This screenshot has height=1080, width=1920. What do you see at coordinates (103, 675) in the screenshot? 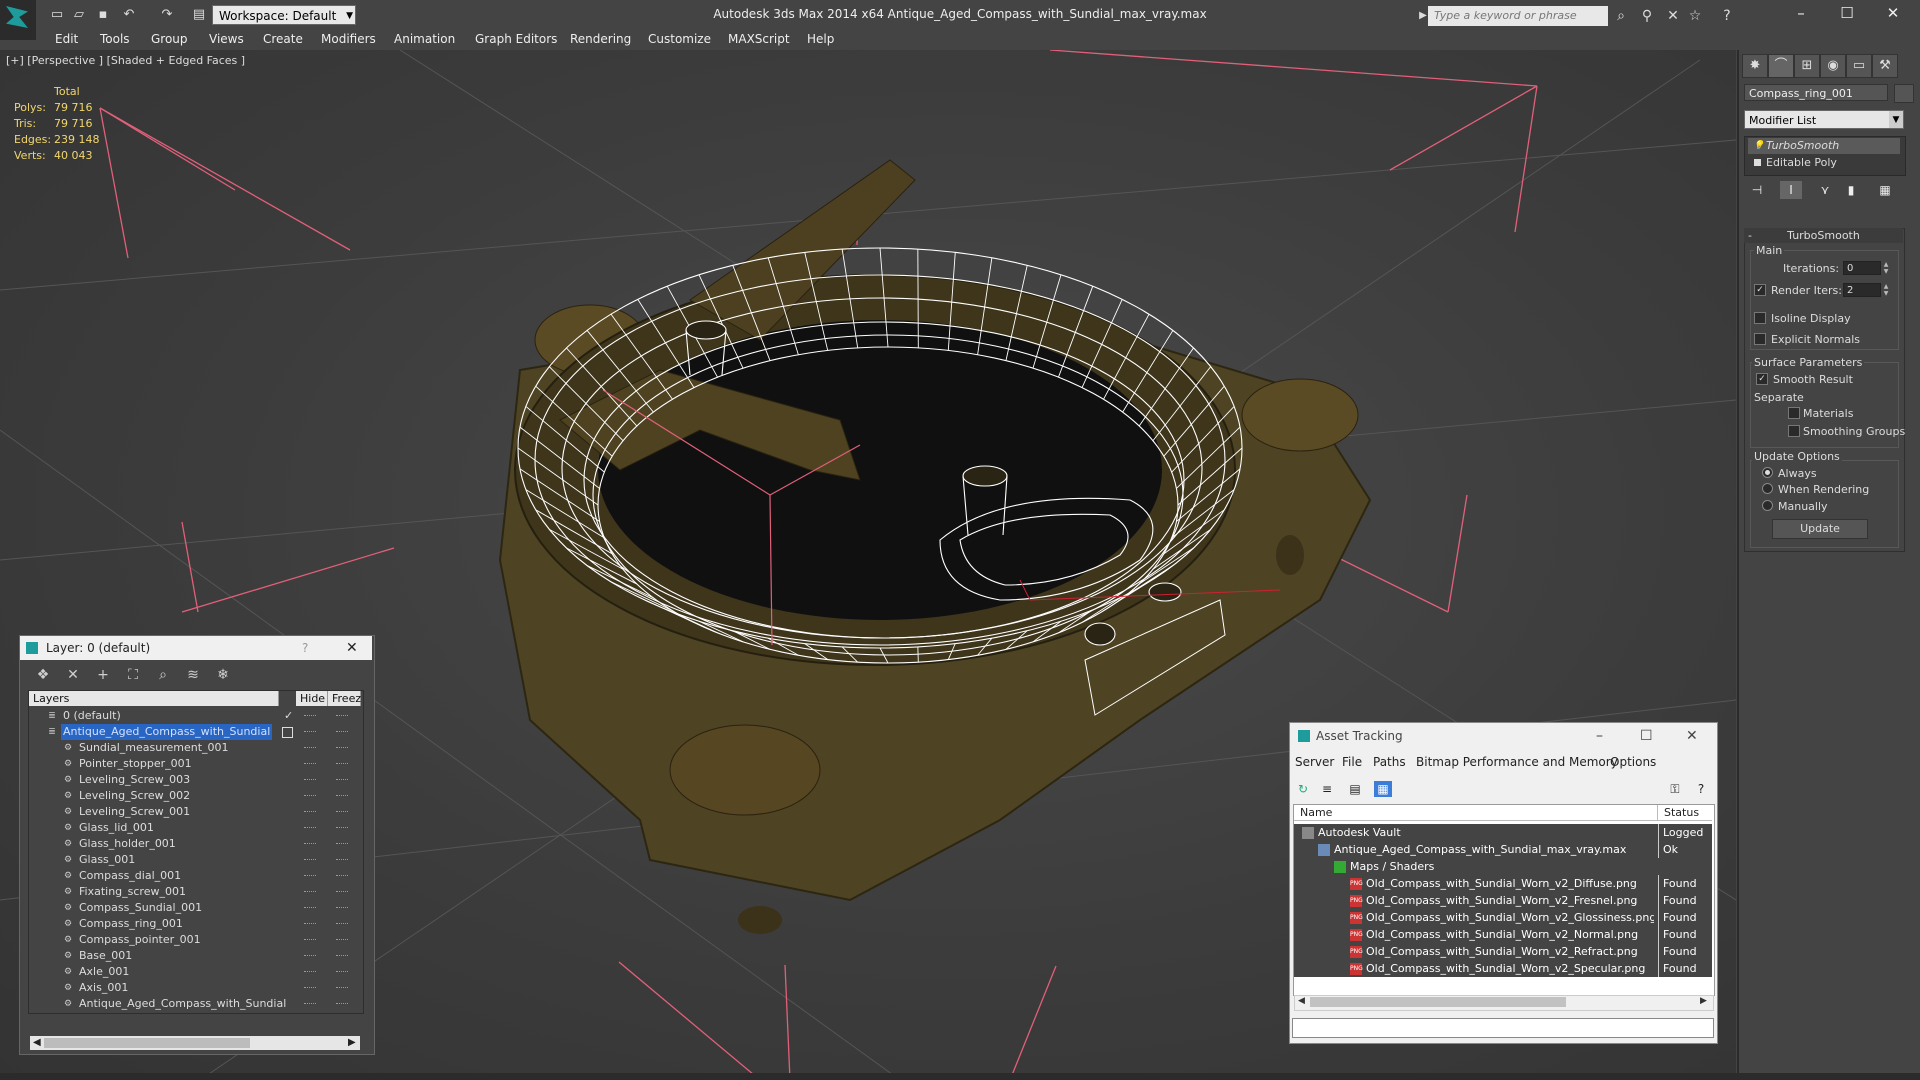
I see `add-to-layer-icon: +` at bounding box center [103, 675].